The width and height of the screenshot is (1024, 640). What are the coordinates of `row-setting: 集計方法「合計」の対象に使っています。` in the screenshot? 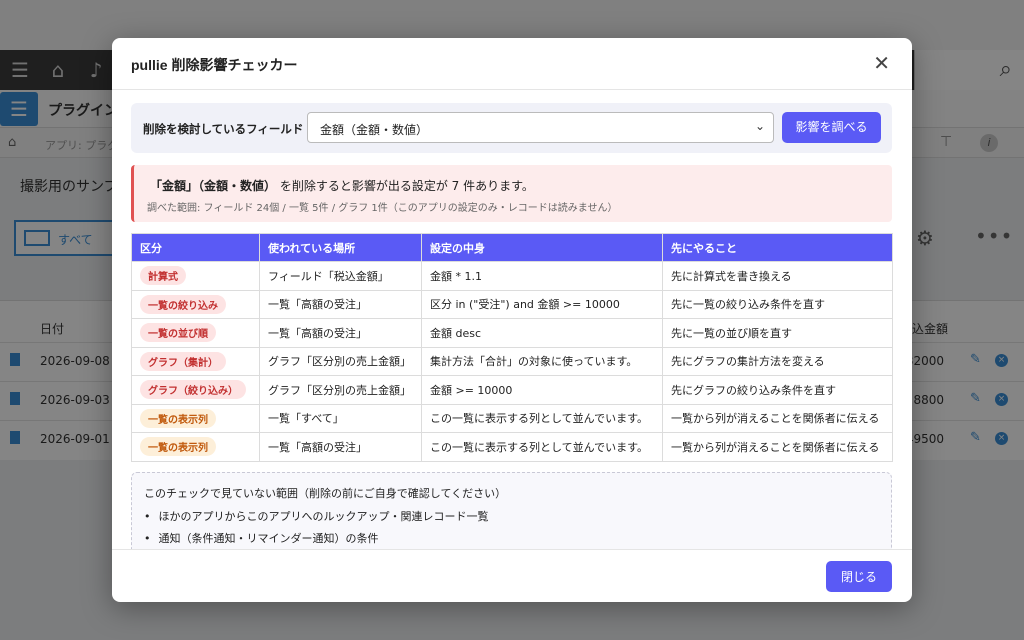 It's located at (534, 362).